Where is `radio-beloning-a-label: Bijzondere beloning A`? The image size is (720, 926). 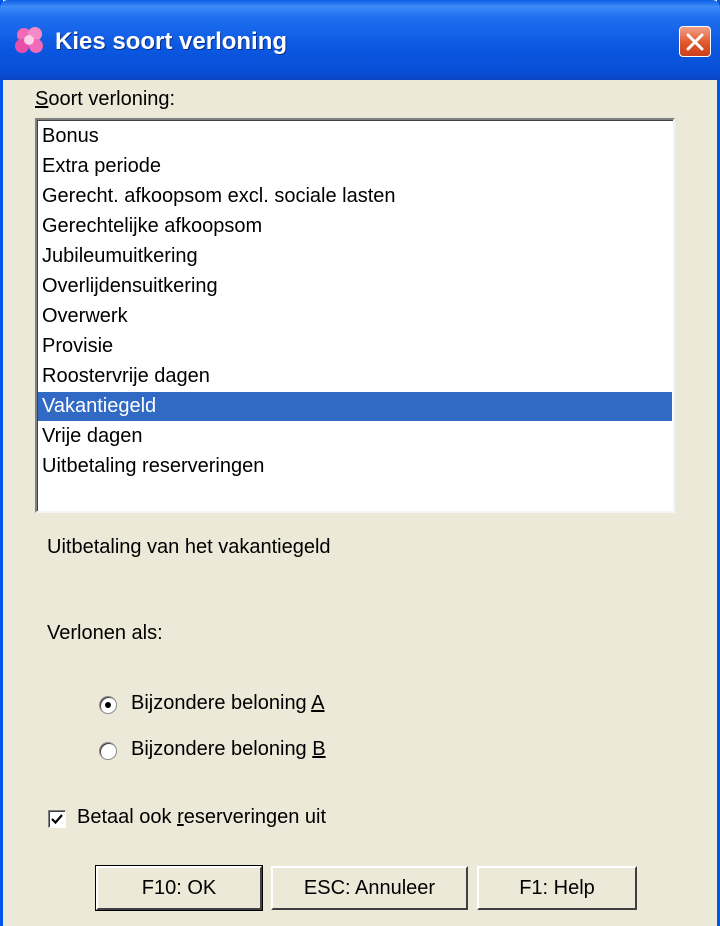 radio-beloning-a-label: Bijzondere beloning A is located at coordinates (227, 703).